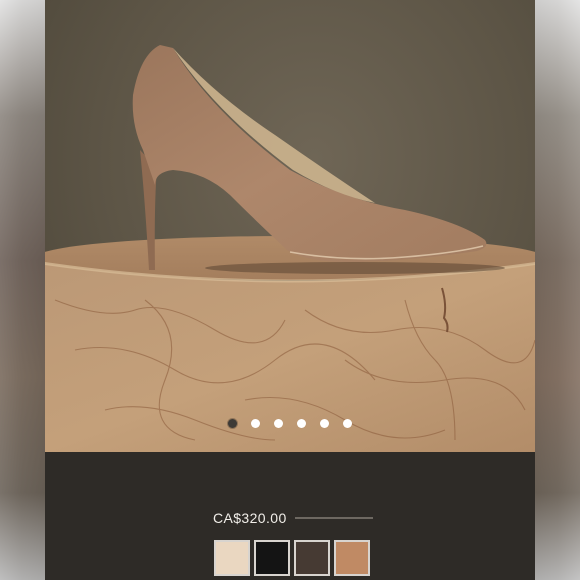 The image size is (580, 580). I want to click on right-blurred-edge, so click(557, 290).